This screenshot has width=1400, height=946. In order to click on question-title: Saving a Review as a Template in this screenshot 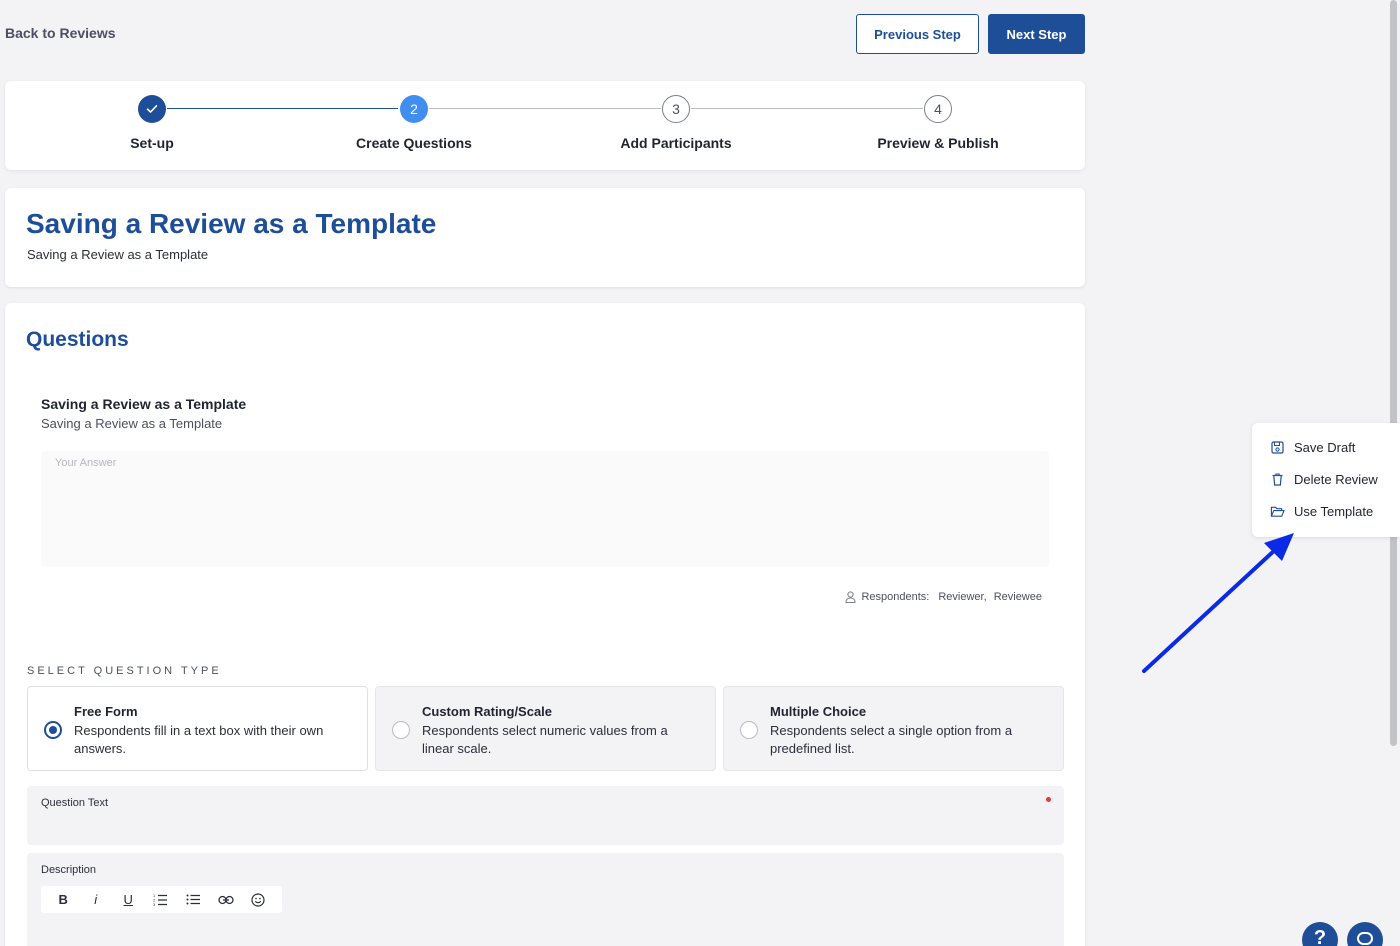, I will do `click(144, 404)`.